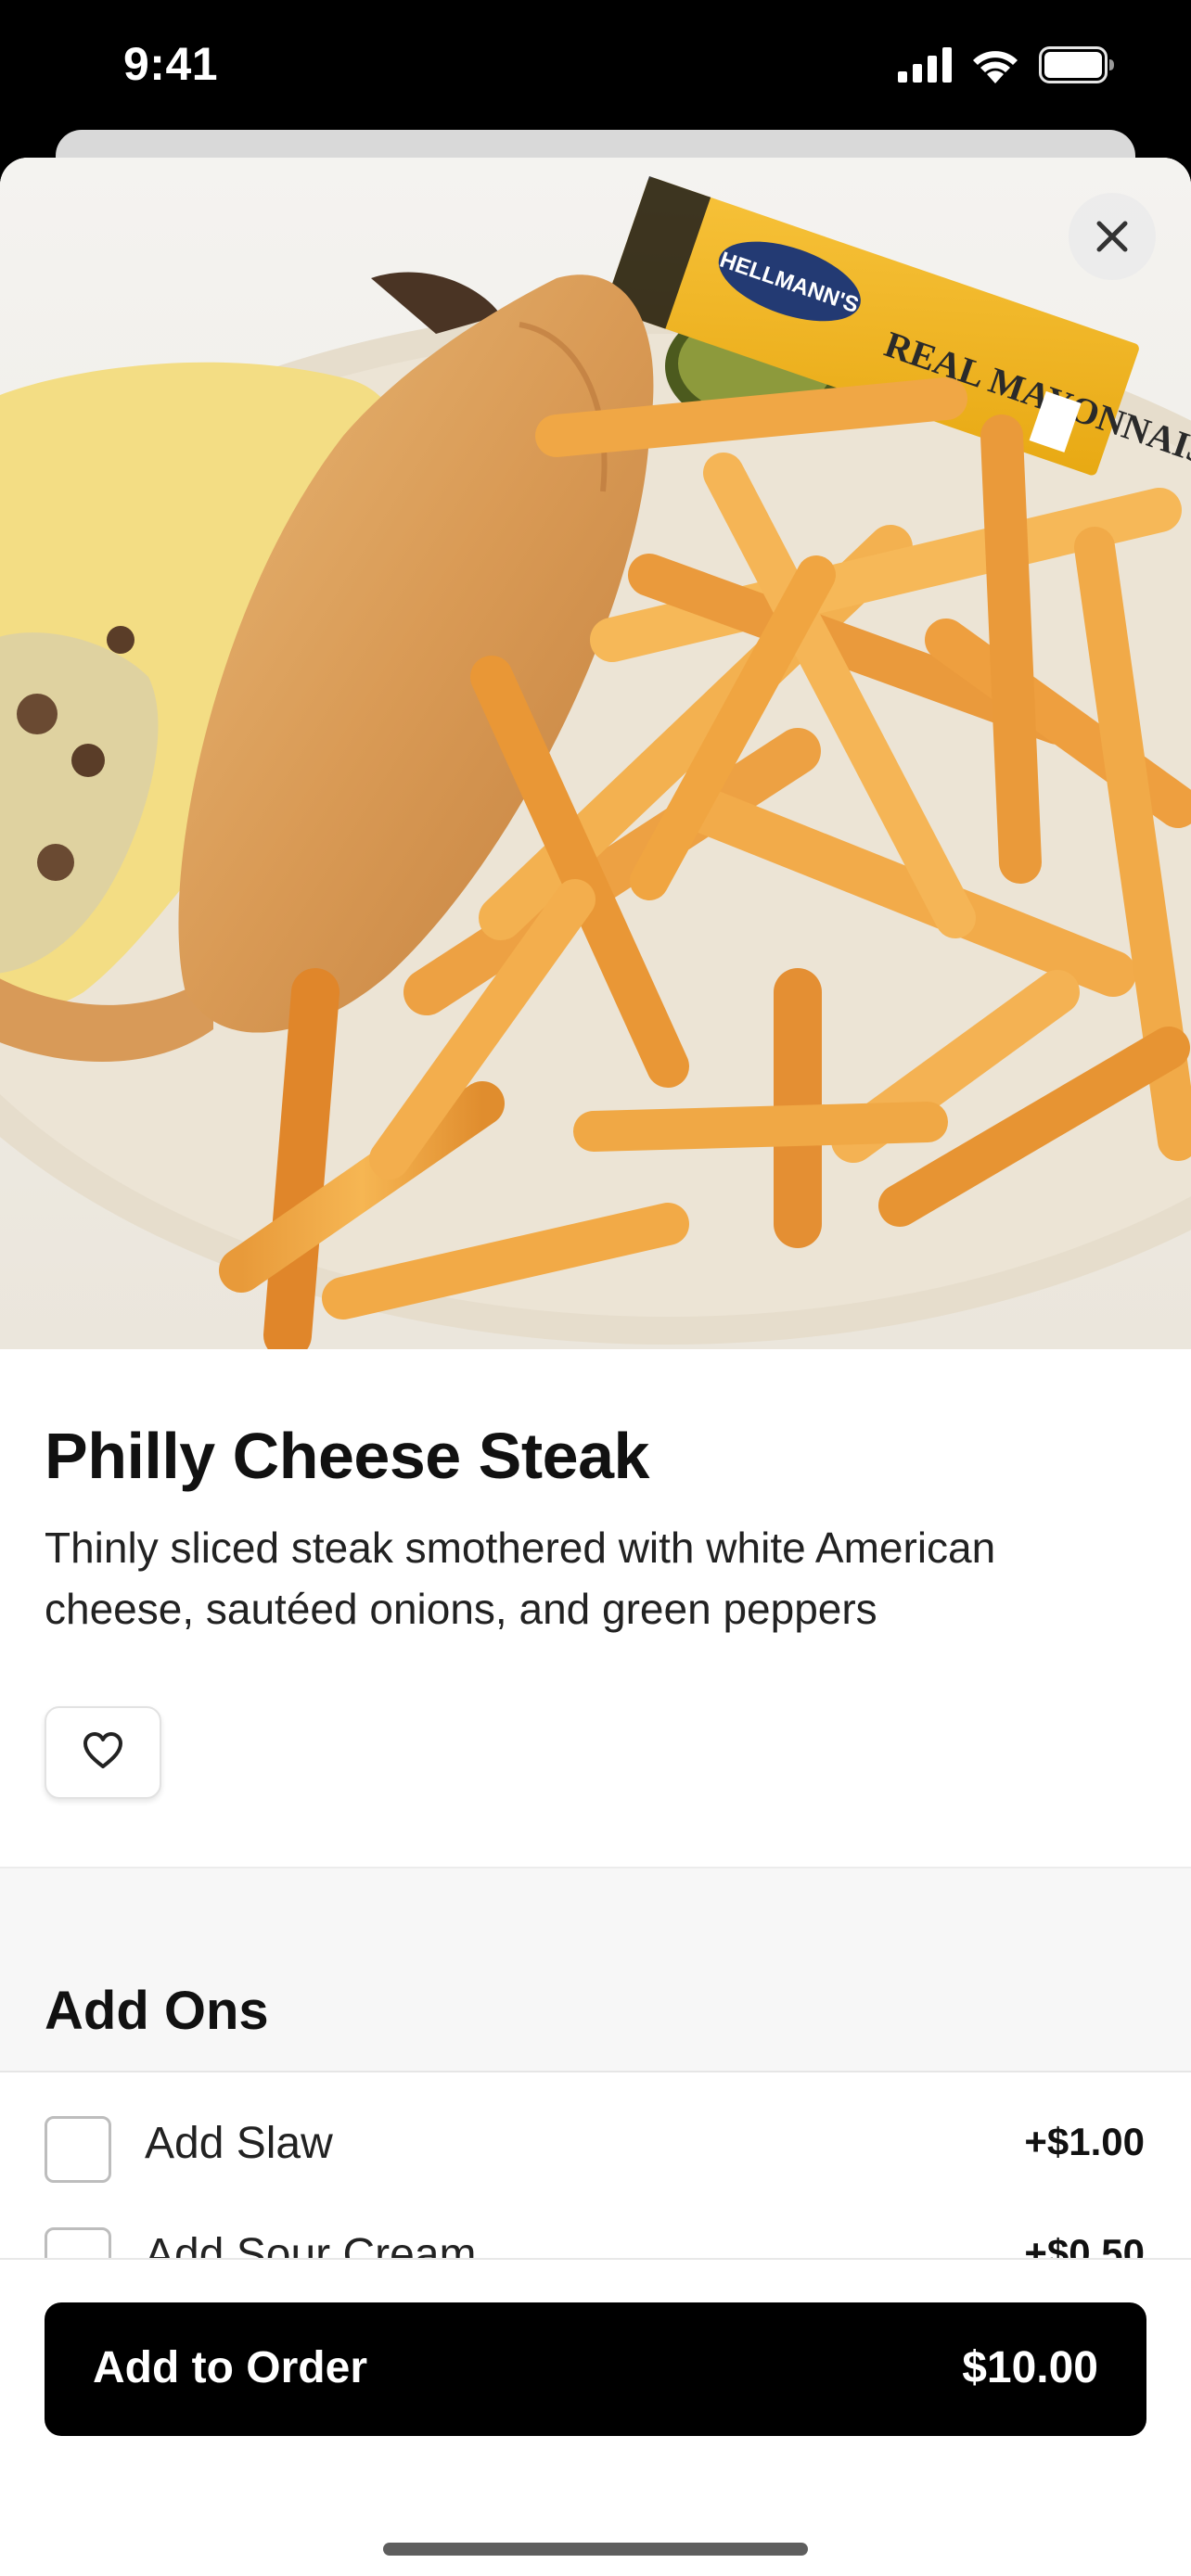 This screenshot has width=1191, height=2576. Describe the element at coordinates (239, 2143) in the screenshot. I see `addon-label: Add Slaw` at that location.